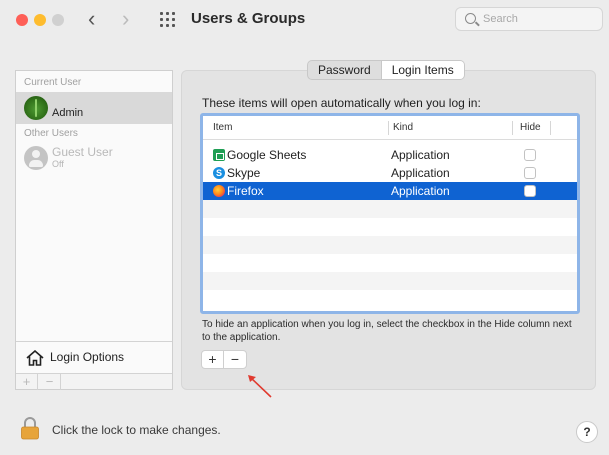 Image resolution: width=609 pixels, height=455 pixels. Describe the element at coordinates (68, 113) in the screenshot. I see `user-name: Admin` at that location.